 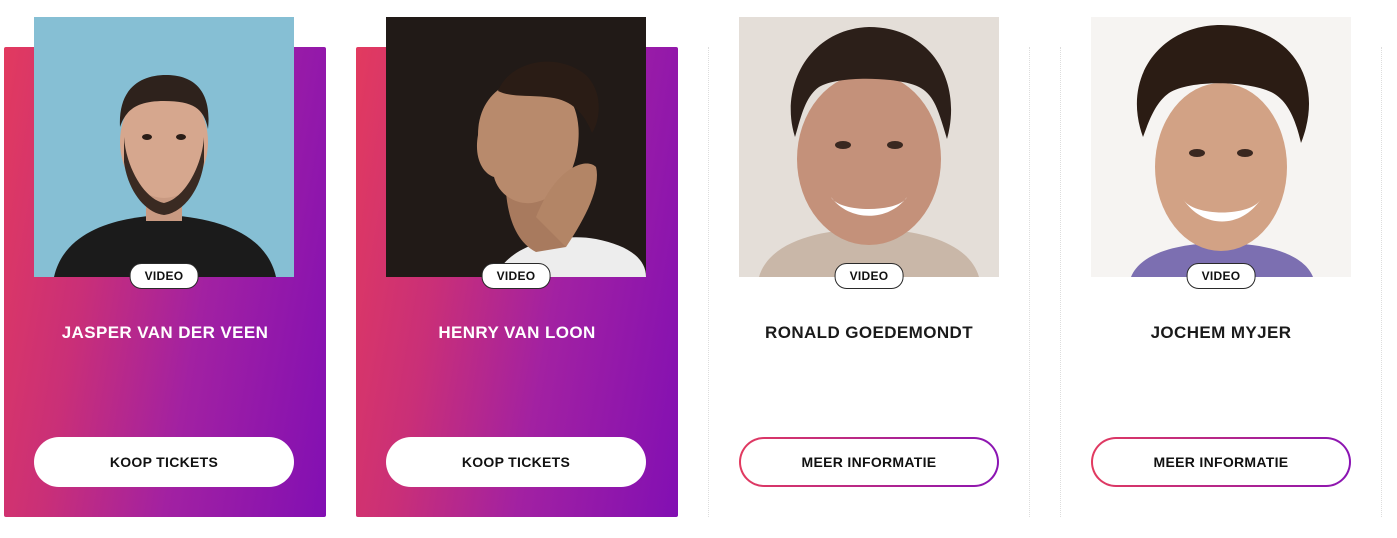 I want to click on artist-name: JOCHEM MYJER, so click(x=1221, y=333).